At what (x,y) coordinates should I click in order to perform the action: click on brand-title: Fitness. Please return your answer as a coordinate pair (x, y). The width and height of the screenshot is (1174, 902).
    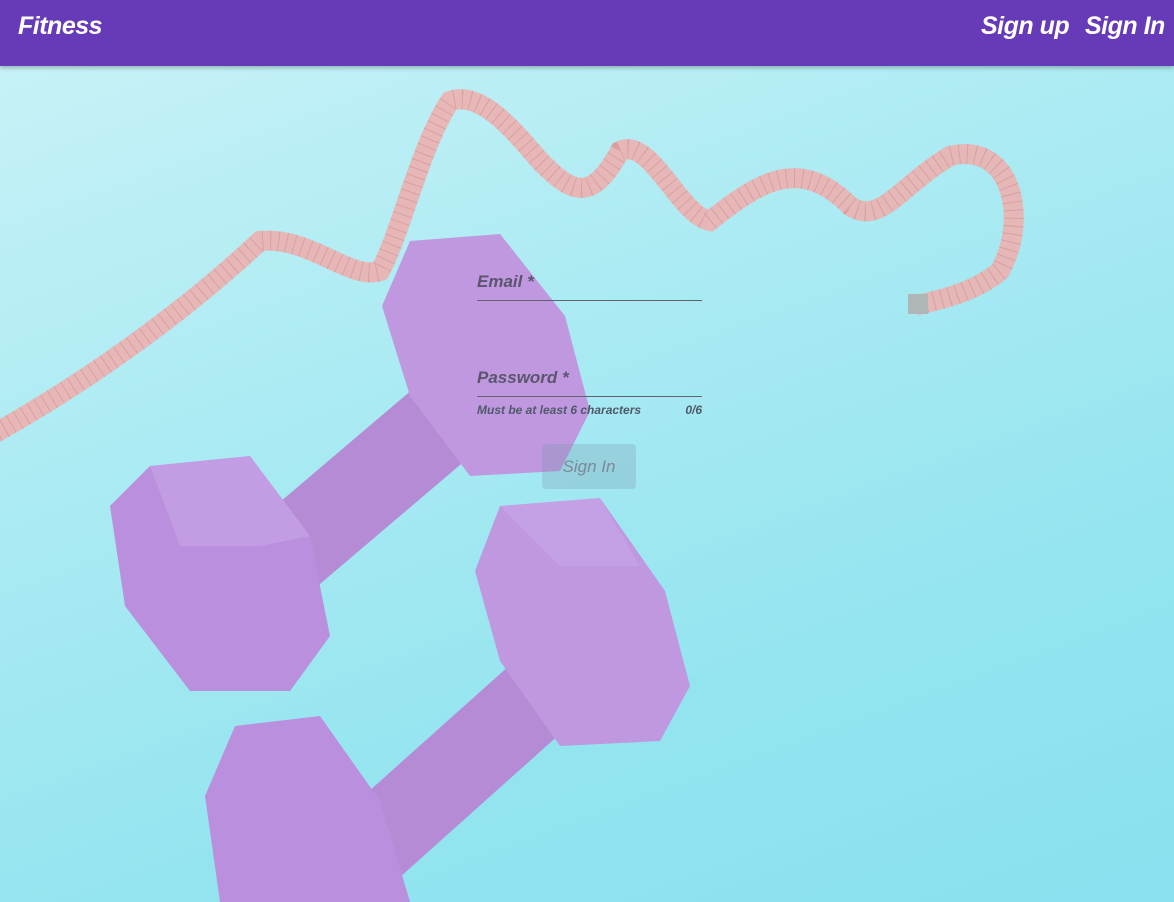
    Looking at the image, I should click on (60, 26).